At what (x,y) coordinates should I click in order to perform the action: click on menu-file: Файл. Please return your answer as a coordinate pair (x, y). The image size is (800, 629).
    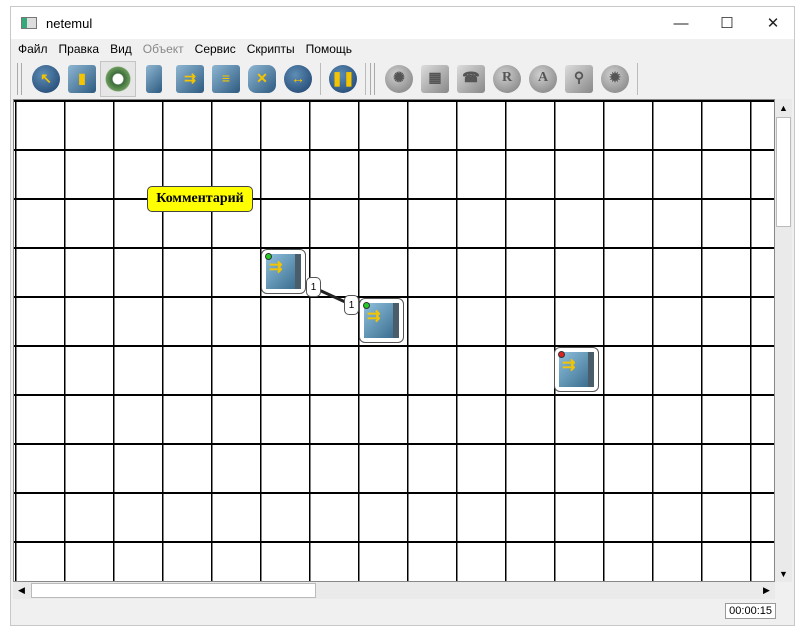
    Looking at the image, I should click on (33, 49).